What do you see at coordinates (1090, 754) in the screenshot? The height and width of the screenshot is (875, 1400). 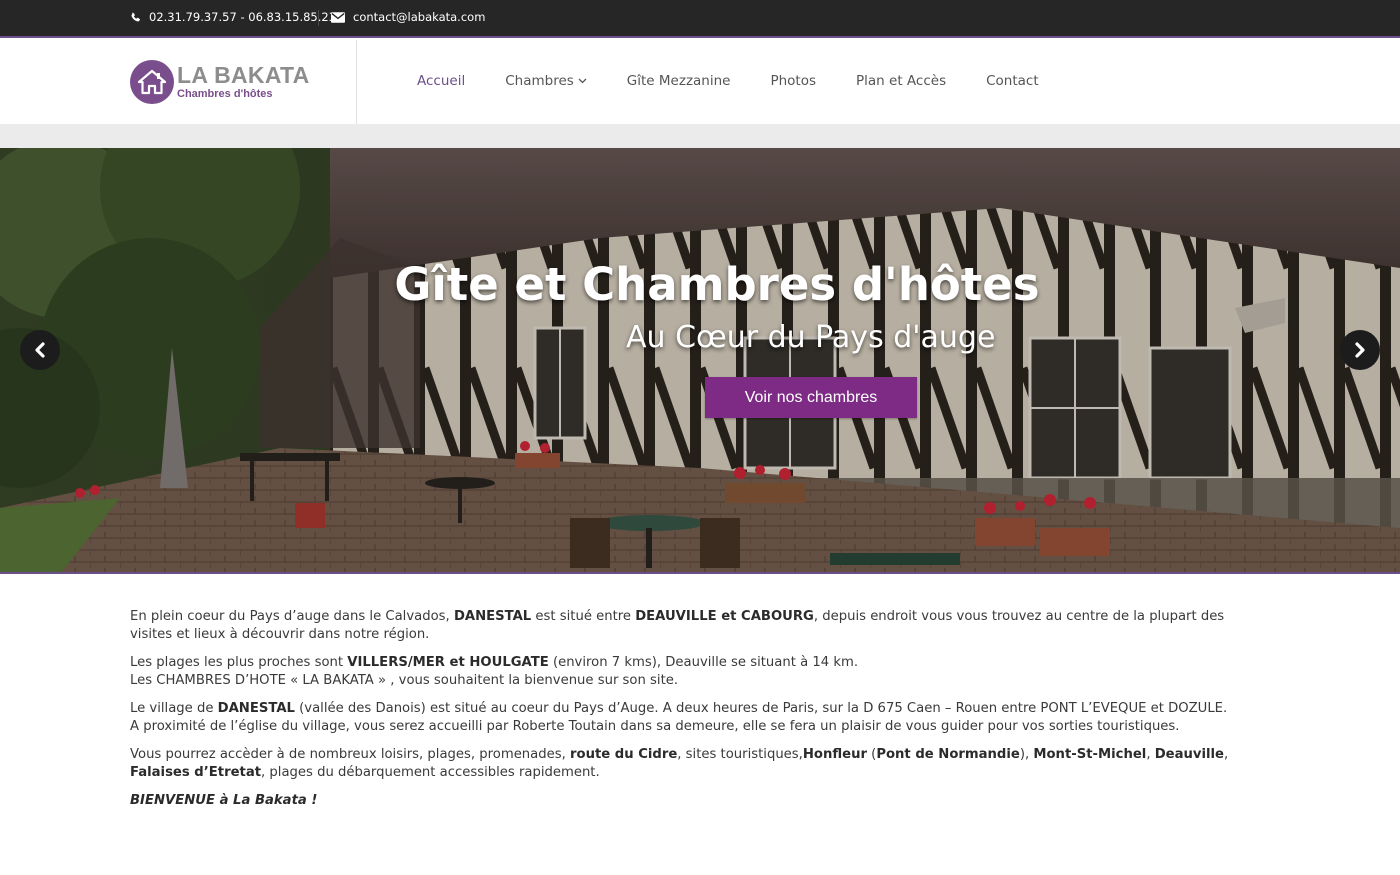 I see `bold-text: Mont-St-Michel` at bounding box center [1090, 754].